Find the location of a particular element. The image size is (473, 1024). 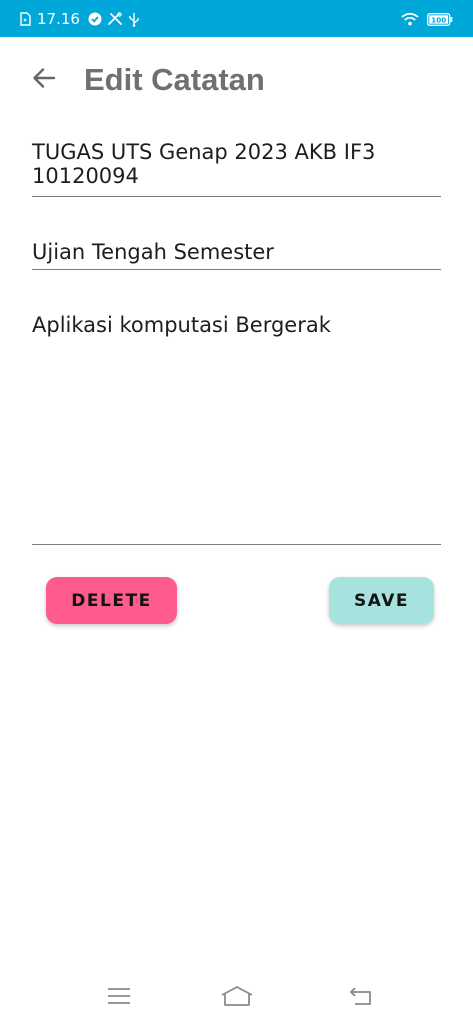

nav-menu-button is located at coordinates (119, 996).